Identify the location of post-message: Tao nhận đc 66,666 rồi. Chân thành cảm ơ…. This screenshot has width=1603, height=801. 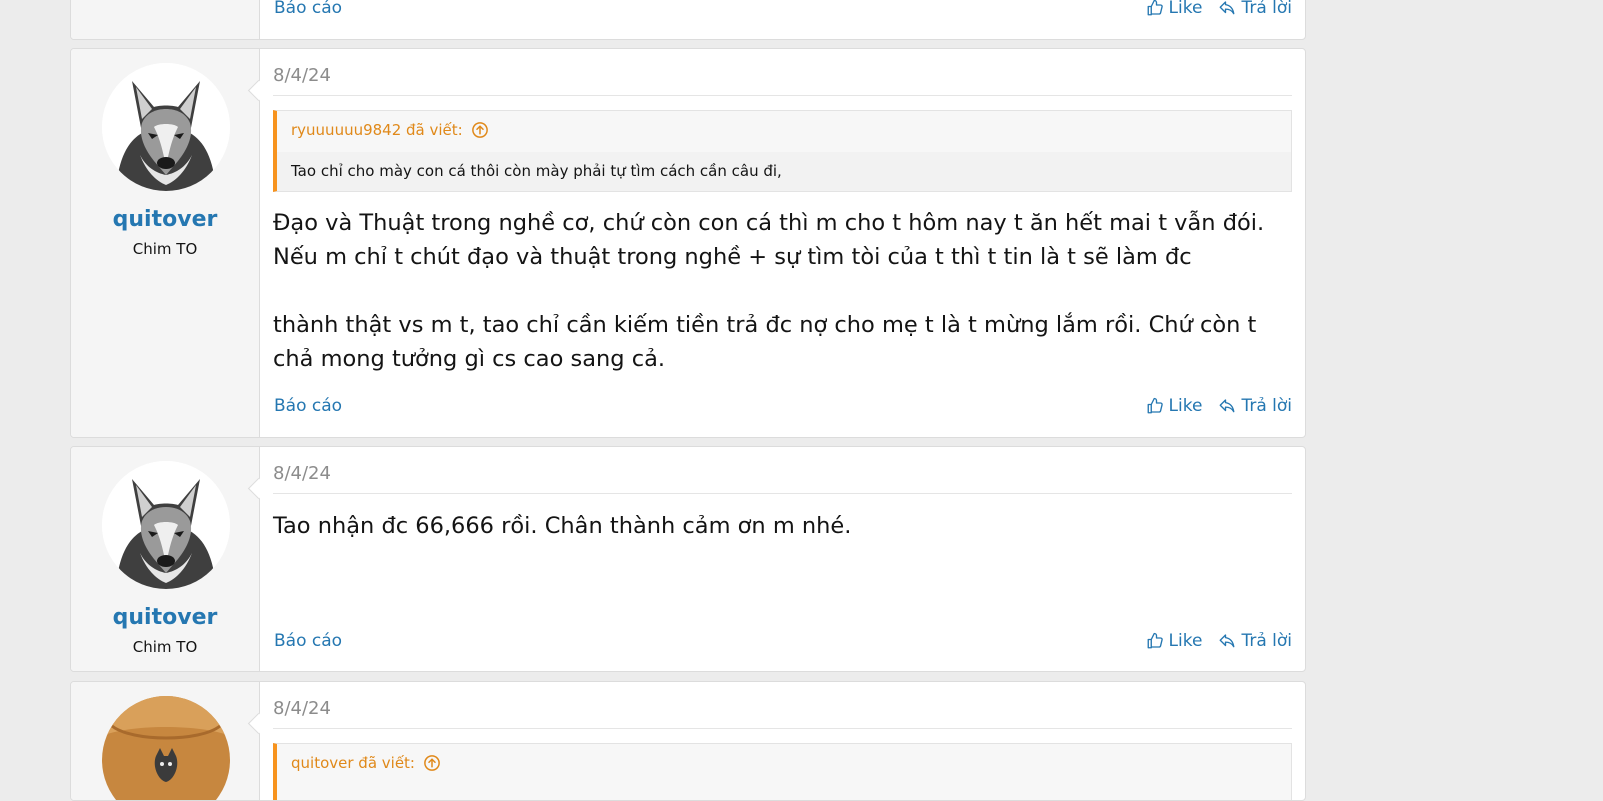
(782, 526).